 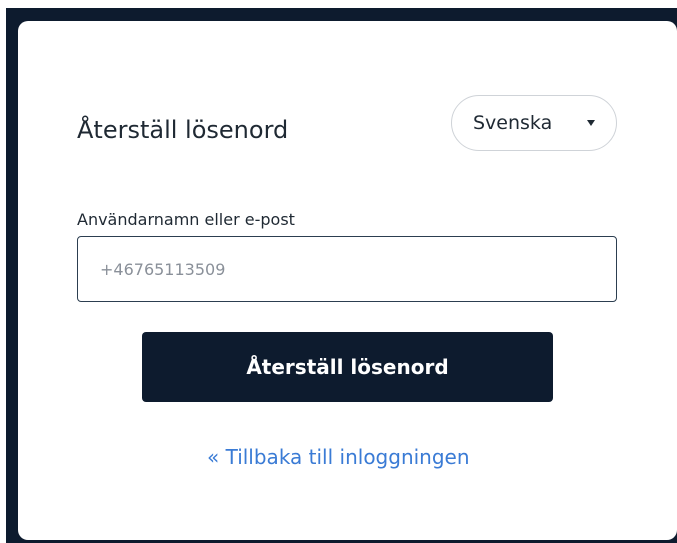 I want to click on reset-password-button: Återställ lösenord, so click(x=347, y=367).